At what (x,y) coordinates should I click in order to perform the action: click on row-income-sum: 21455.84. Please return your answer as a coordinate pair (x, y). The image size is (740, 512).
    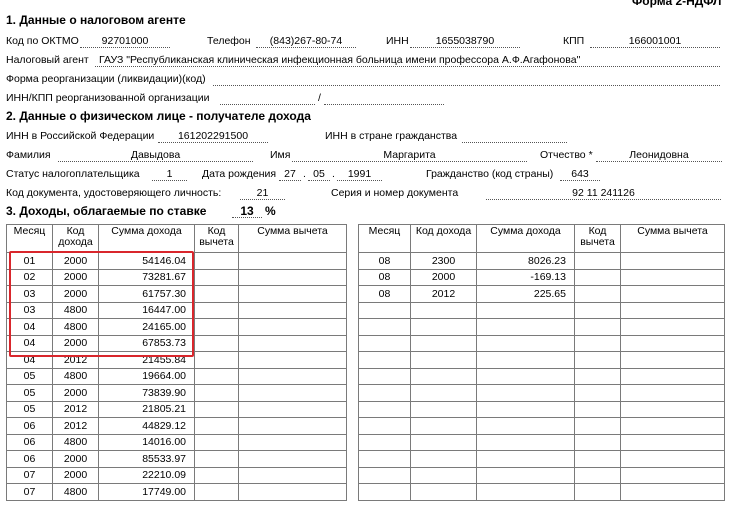
    Looking at the image, I should click on (146, 360).